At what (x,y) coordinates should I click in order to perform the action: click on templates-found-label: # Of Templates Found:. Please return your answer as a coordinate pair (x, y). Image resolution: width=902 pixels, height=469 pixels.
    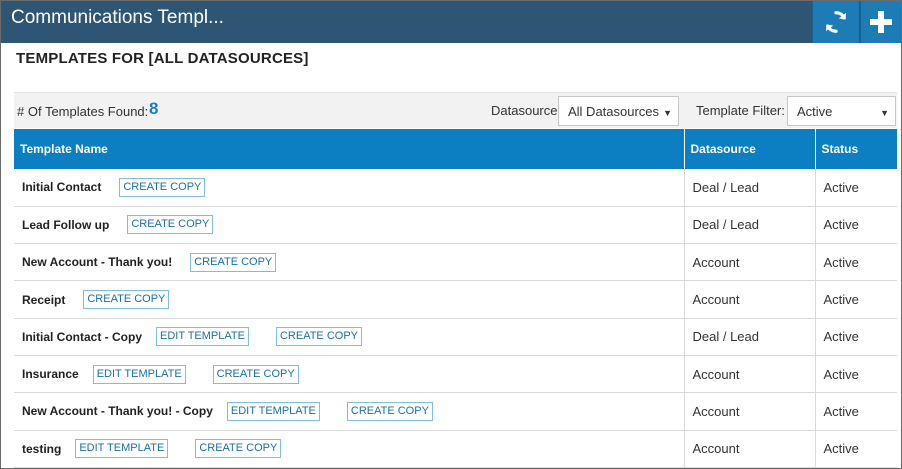
    Looking at the image, I should click on (83, 111).